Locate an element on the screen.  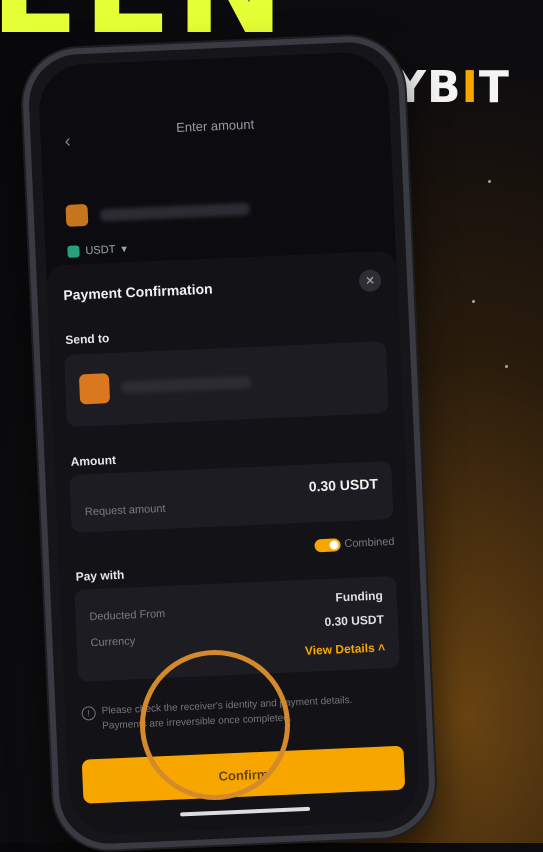
send-to-label: Send to is located at coordinates (87, 339).